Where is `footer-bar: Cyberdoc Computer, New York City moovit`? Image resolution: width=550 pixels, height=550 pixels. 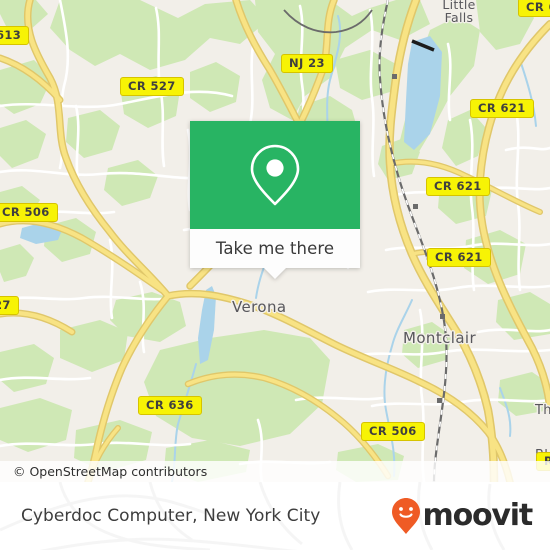 footer-bar: Cyberdoc Computer, New York City moovit is located at coordinates (275, 516).